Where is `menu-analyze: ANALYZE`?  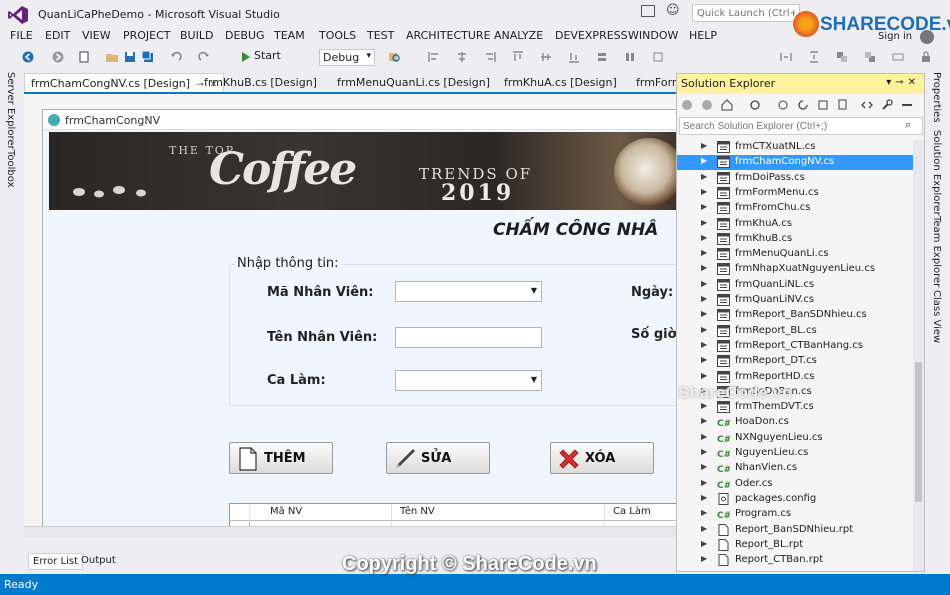
menu-analyze: ANALYZE is located at coordinates (518, 35).